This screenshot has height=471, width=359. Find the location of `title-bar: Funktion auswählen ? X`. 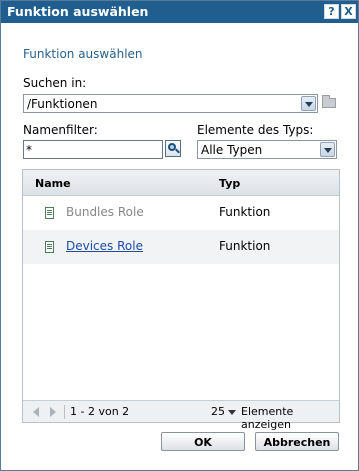

title-bar: Funktion auswählen ? X is located at coordinates (179, 12).